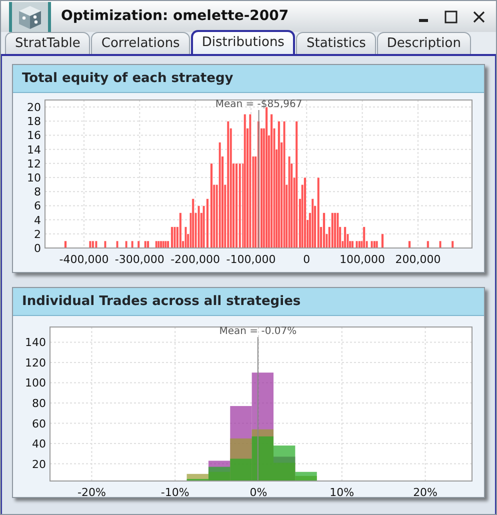  I want to click on axis-tick-label: 140, so click(35, 343).